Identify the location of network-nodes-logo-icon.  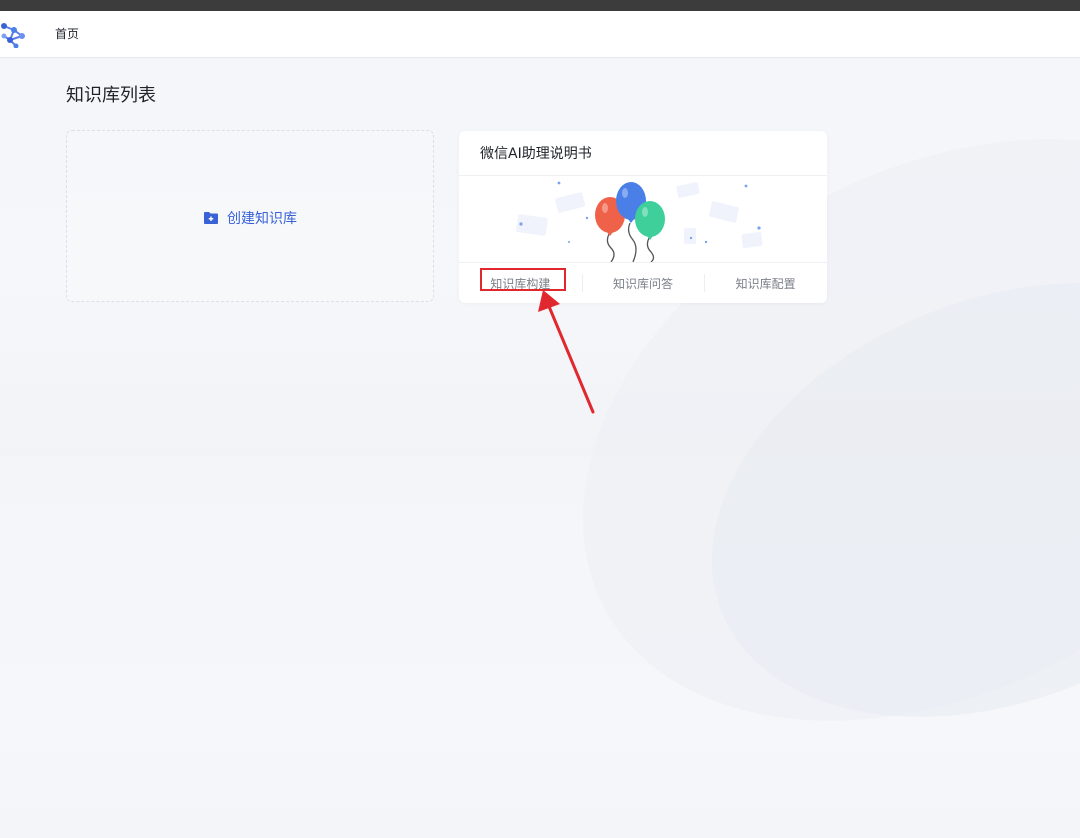
(14, 35).